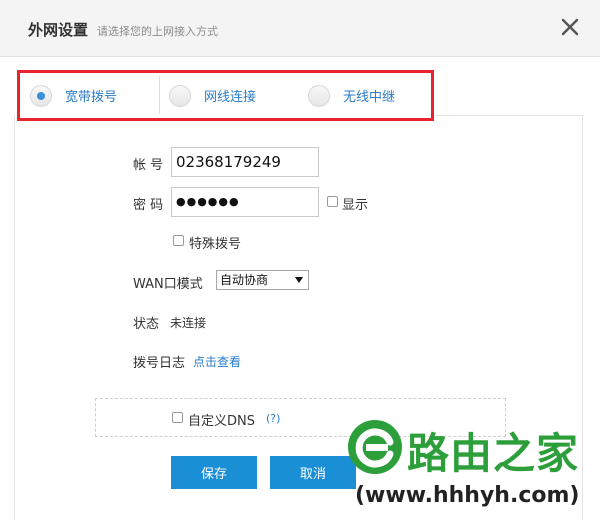 This screenshot has width=600, height=520. I want to click on password-label: 密 码, so click(148, 205).